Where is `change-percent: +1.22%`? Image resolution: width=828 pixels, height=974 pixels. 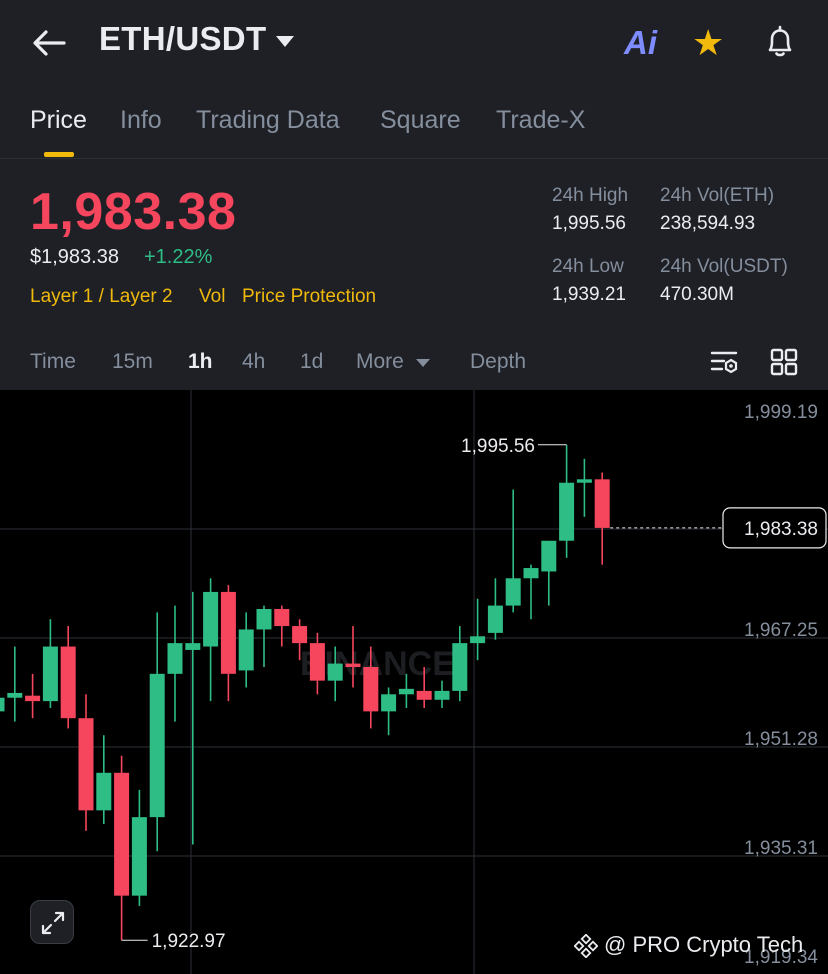
change-percent: +1.22% is located at coordinates (178, 257).